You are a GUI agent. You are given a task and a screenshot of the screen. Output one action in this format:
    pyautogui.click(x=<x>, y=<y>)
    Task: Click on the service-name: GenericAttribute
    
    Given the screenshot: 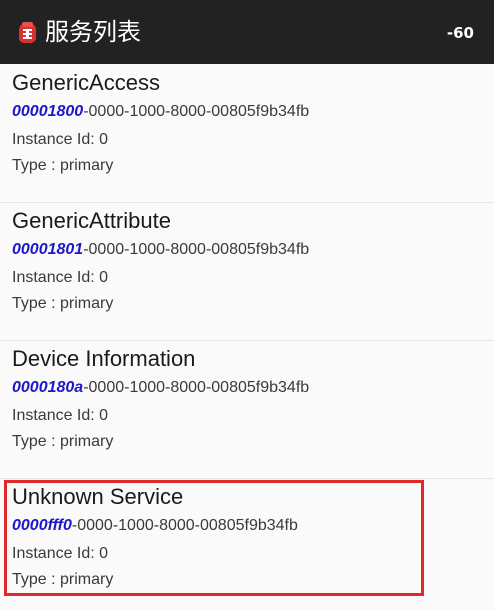 What is the action you would take?
    pyautogui.click(x=91, y=220)
    